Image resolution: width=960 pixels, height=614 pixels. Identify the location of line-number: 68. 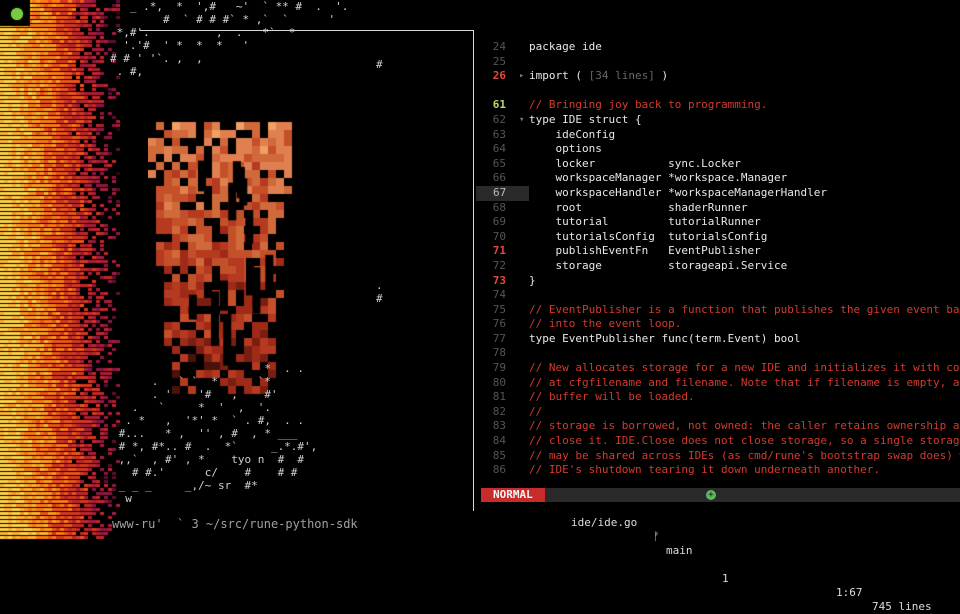
(499, 207).